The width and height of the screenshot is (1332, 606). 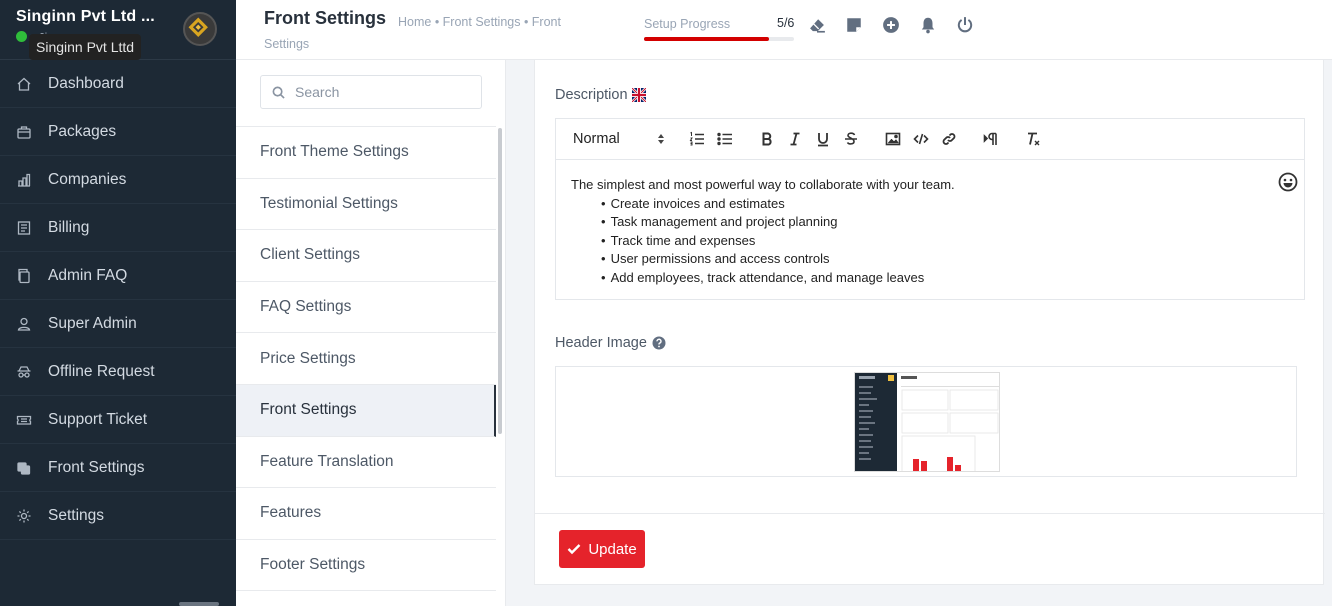 I want to click on editor-bullet: Track time and expenses, so click(x=945, y=241).